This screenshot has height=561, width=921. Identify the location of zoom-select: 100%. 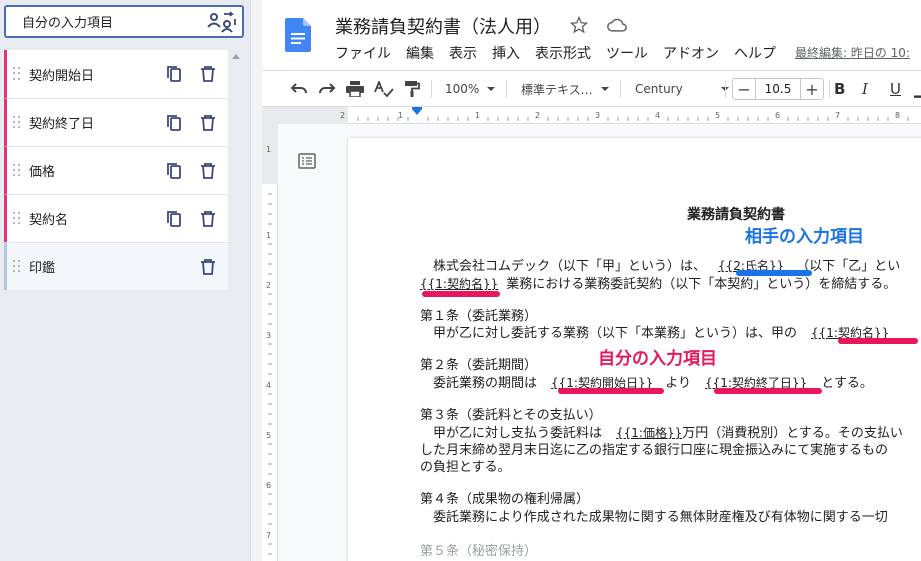
(470, 89).